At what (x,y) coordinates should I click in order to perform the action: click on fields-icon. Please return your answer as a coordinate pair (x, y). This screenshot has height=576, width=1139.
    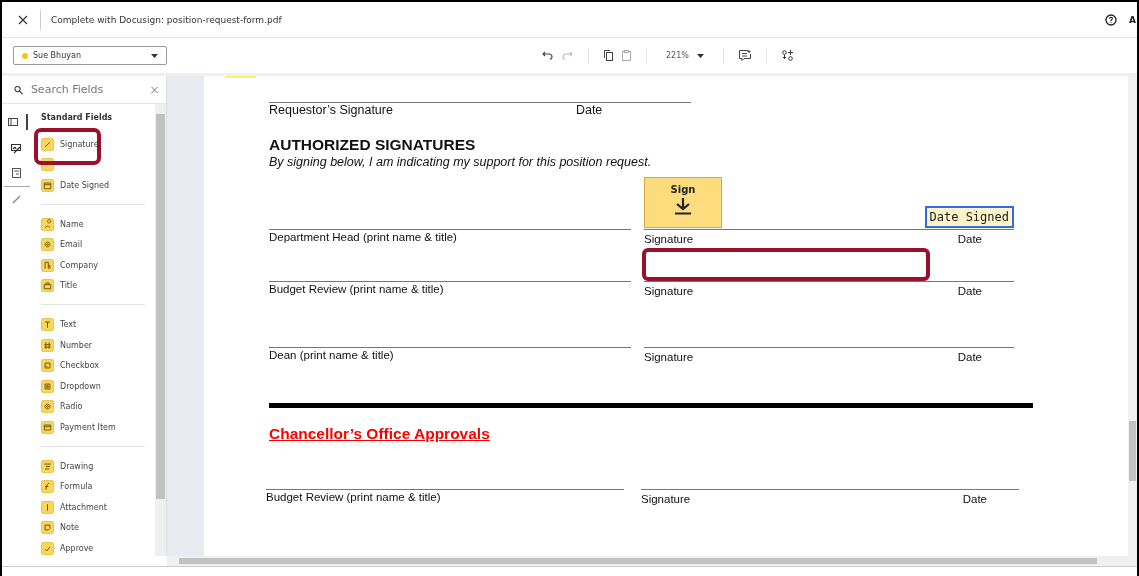
    Looking at the image, I should click on (787, 55).